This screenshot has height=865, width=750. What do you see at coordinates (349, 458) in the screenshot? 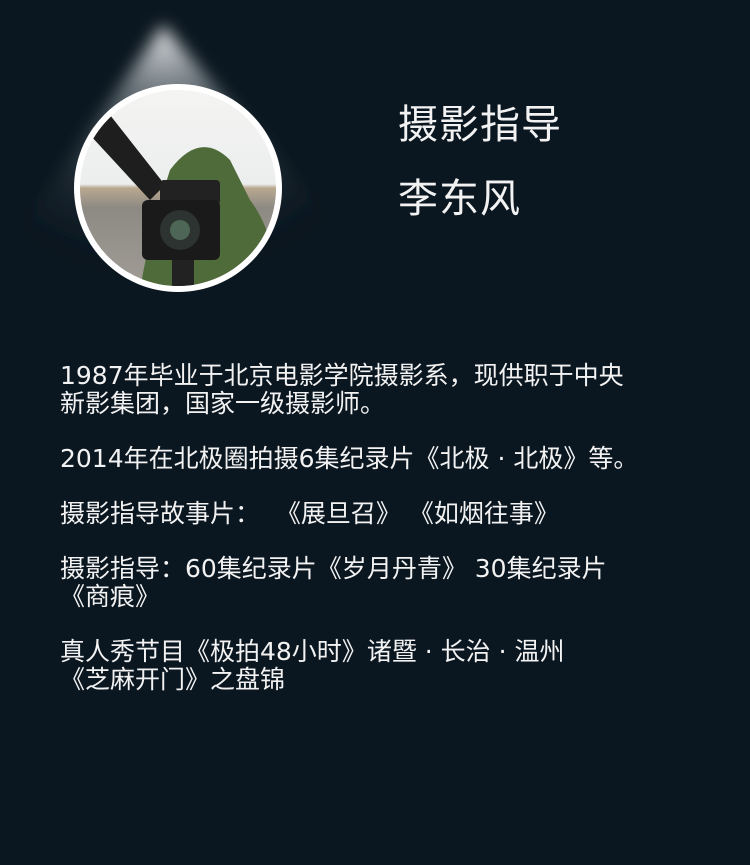
I see `bio-paragraph: 2014年在北极圈拍摄6集纪录片《北极 · 北极》等。` at bounding box center [349, 458].